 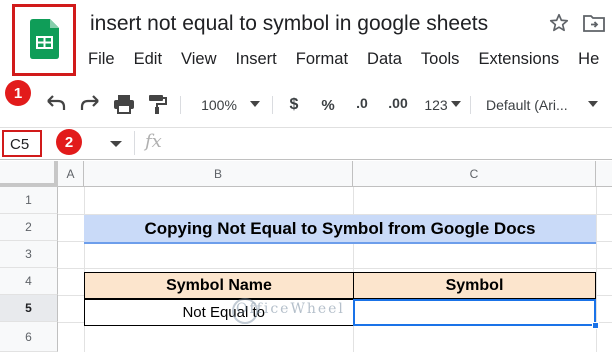 I want to click on move-to-folder-icon, so click(x=594, y=23).